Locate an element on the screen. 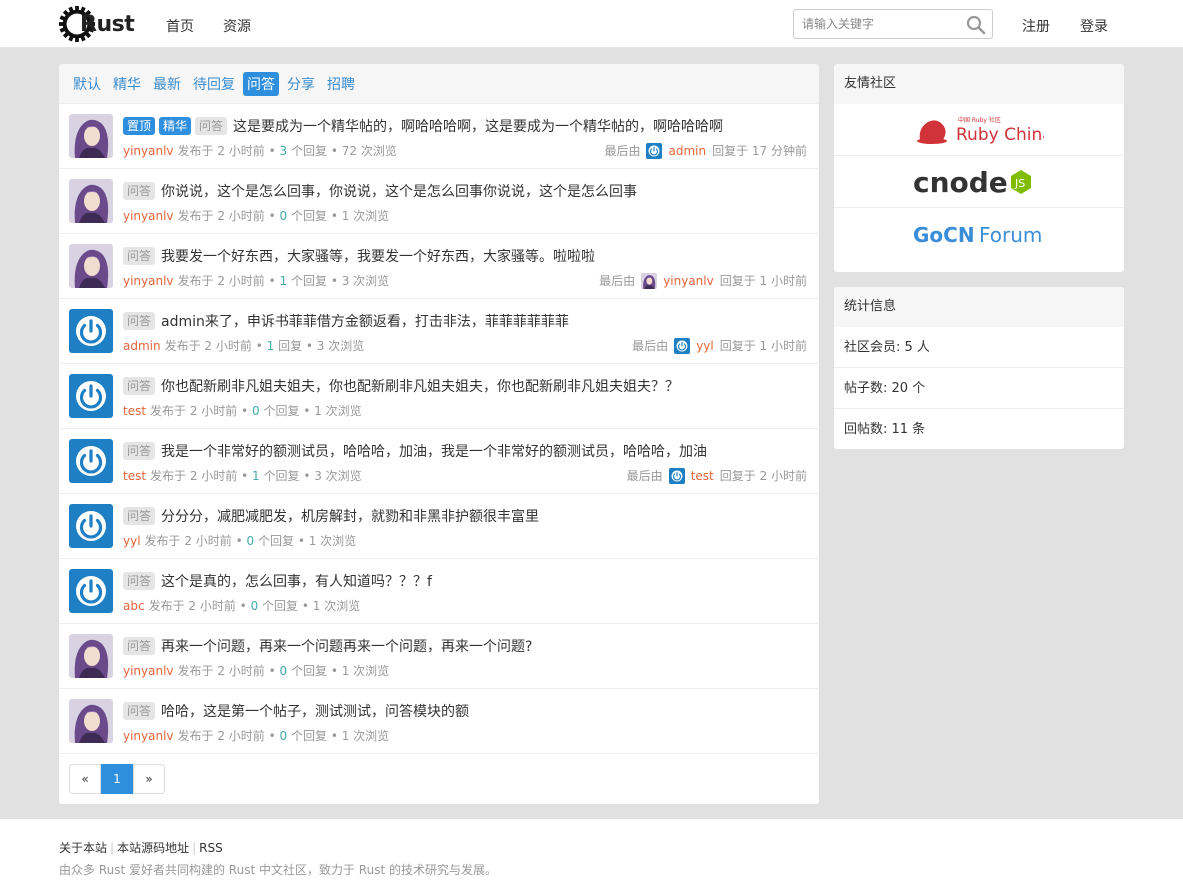 The image size is (1183, 895). search-input is located at coordinates (876, 24).